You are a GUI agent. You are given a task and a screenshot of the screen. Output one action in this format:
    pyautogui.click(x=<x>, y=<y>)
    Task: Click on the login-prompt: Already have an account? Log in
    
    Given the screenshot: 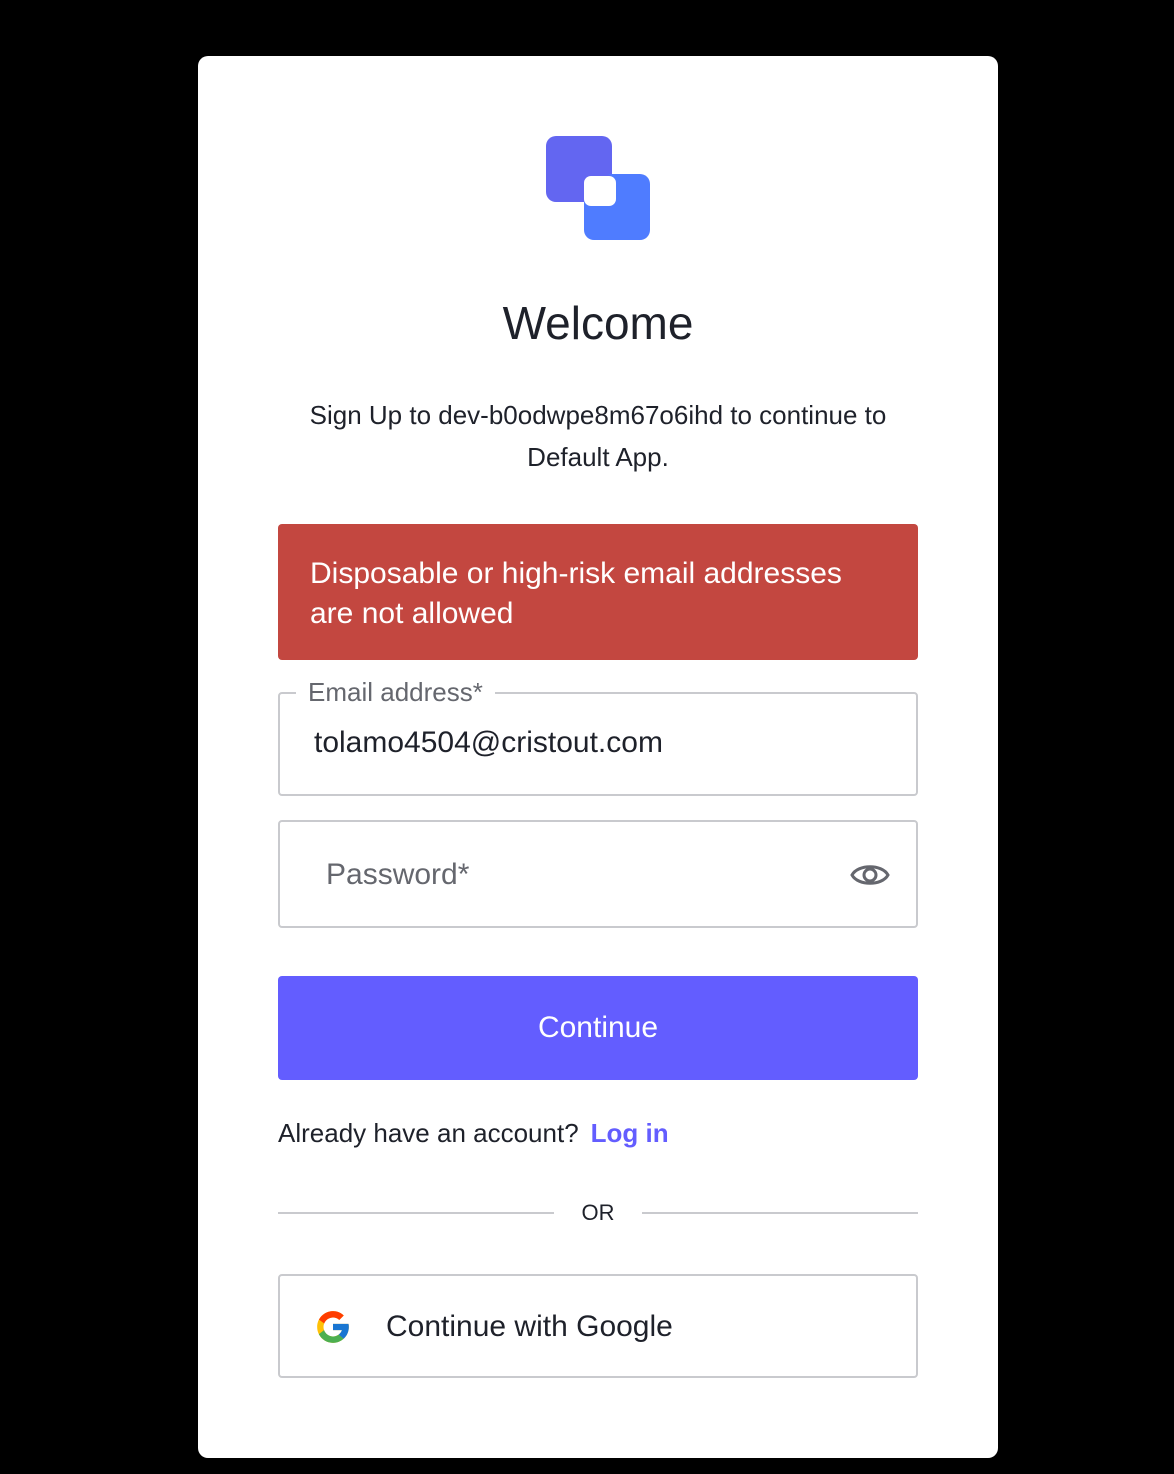 What is the action you would take?
    pyautogui.click(x=473, y=1133)
    